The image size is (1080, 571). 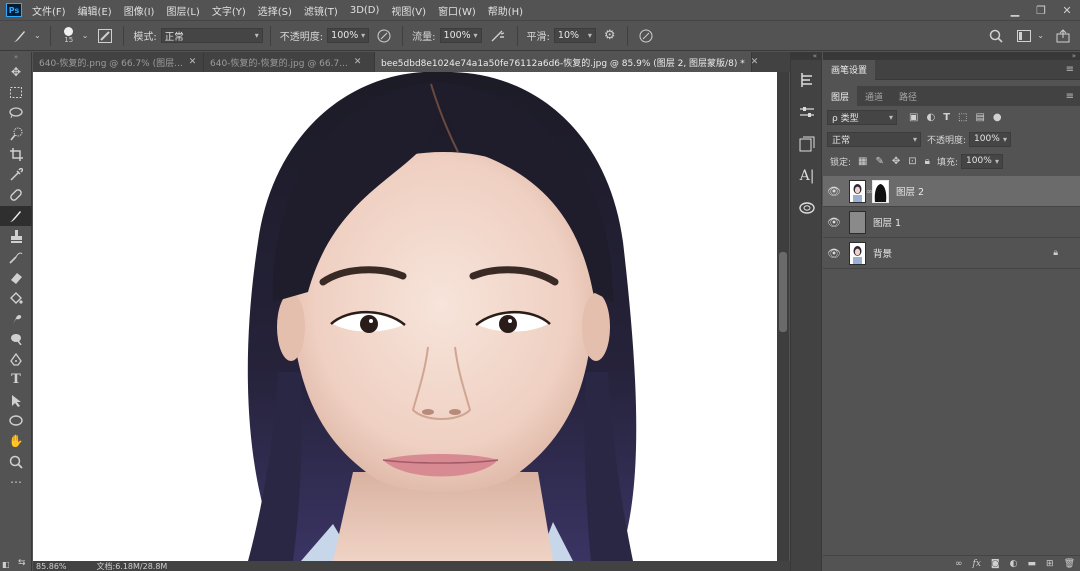 I want to click on default-colors-icon: ◧, so click(x=6, y=564).